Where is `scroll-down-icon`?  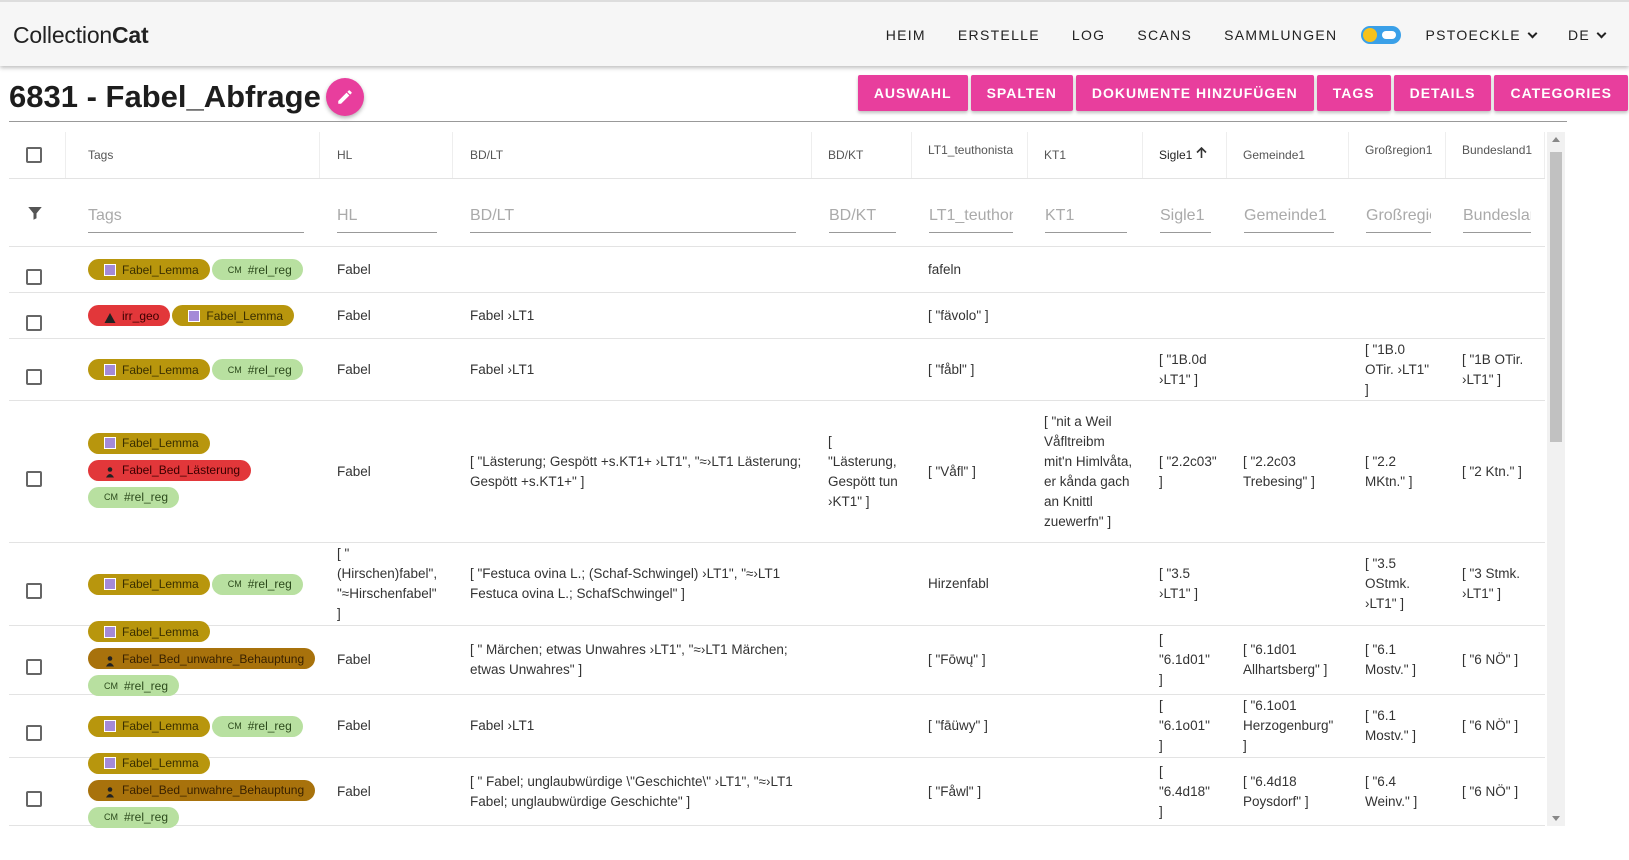 scroll-down-icon is located at coordinates (1556, 818).